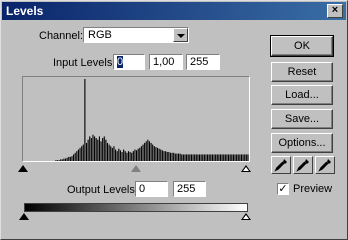 The width and height of the screenshot is (348, 240). What do you see at coordinates (302, 46) in the screenshot?
I see `ok-button: OK` at bounding box center [302, 46].